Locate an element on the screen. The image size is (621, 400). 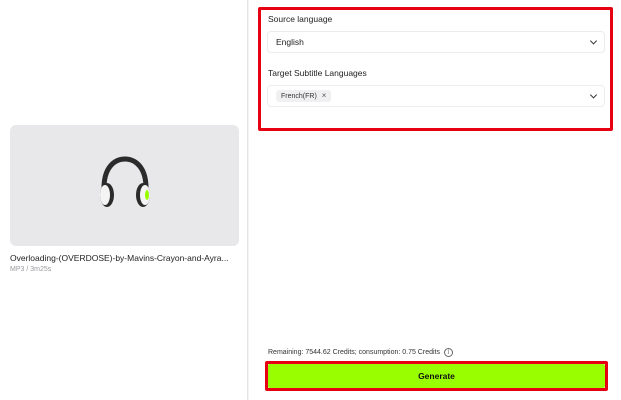
close-icon: × is located at coordinates (324, 96).